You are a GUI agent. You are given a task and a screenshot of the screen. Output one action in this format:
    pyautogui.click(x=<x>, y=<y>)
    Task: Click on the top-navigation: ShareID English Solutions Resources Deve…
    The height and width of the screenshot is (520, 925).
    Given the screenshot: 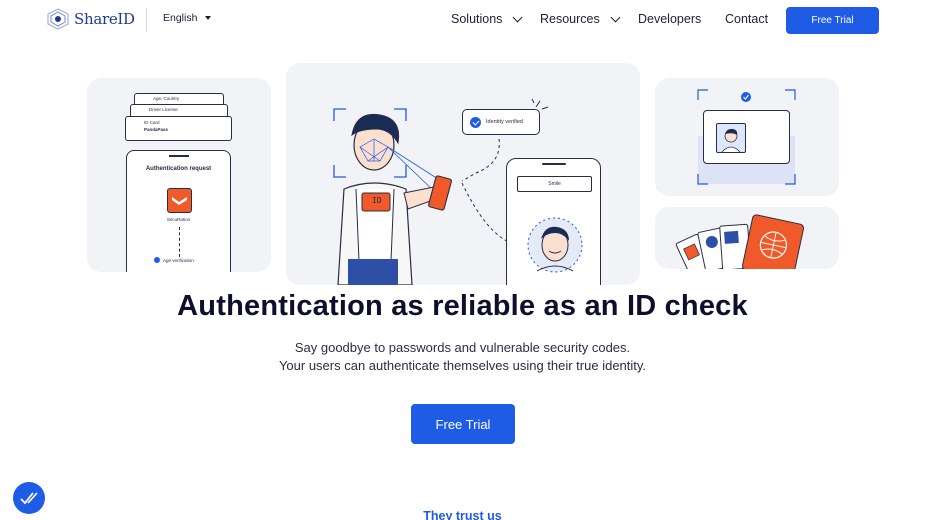 What is the action you would take?
    pyautogui.click(x=462, y=20)
    